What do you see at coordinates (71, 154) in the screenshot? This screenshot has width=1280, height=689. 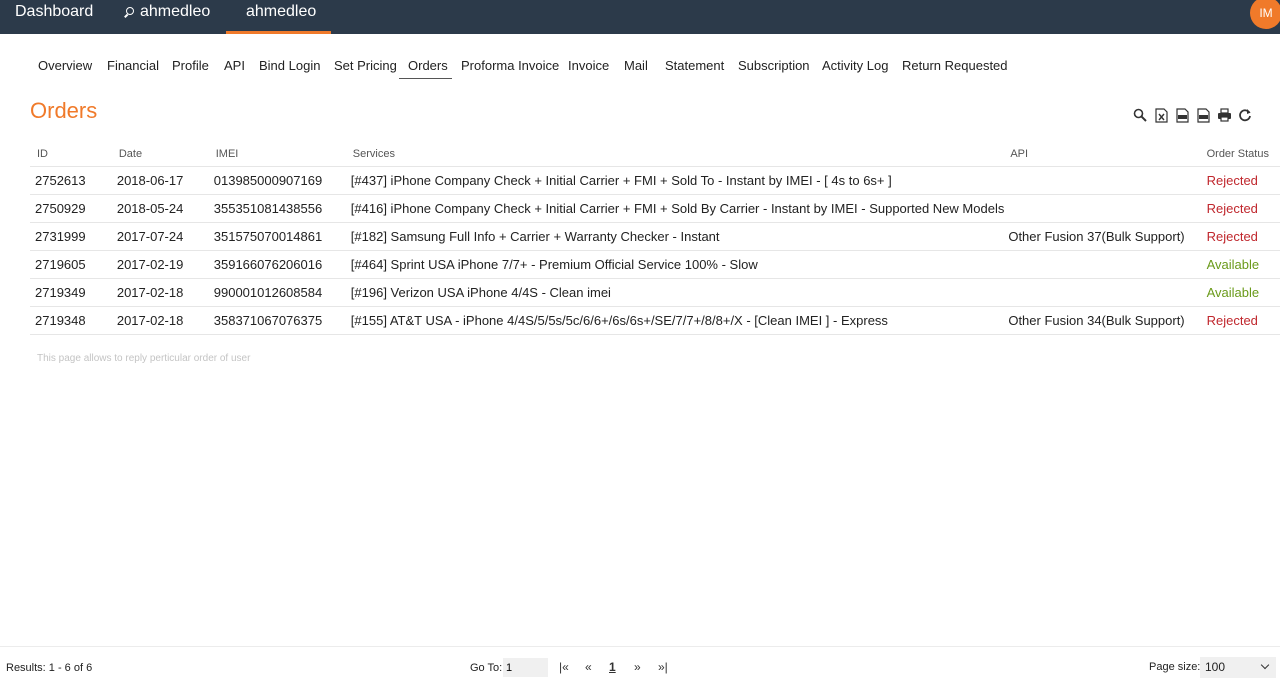 I see `column-header-id: ID` at bounding box center [71, 154].